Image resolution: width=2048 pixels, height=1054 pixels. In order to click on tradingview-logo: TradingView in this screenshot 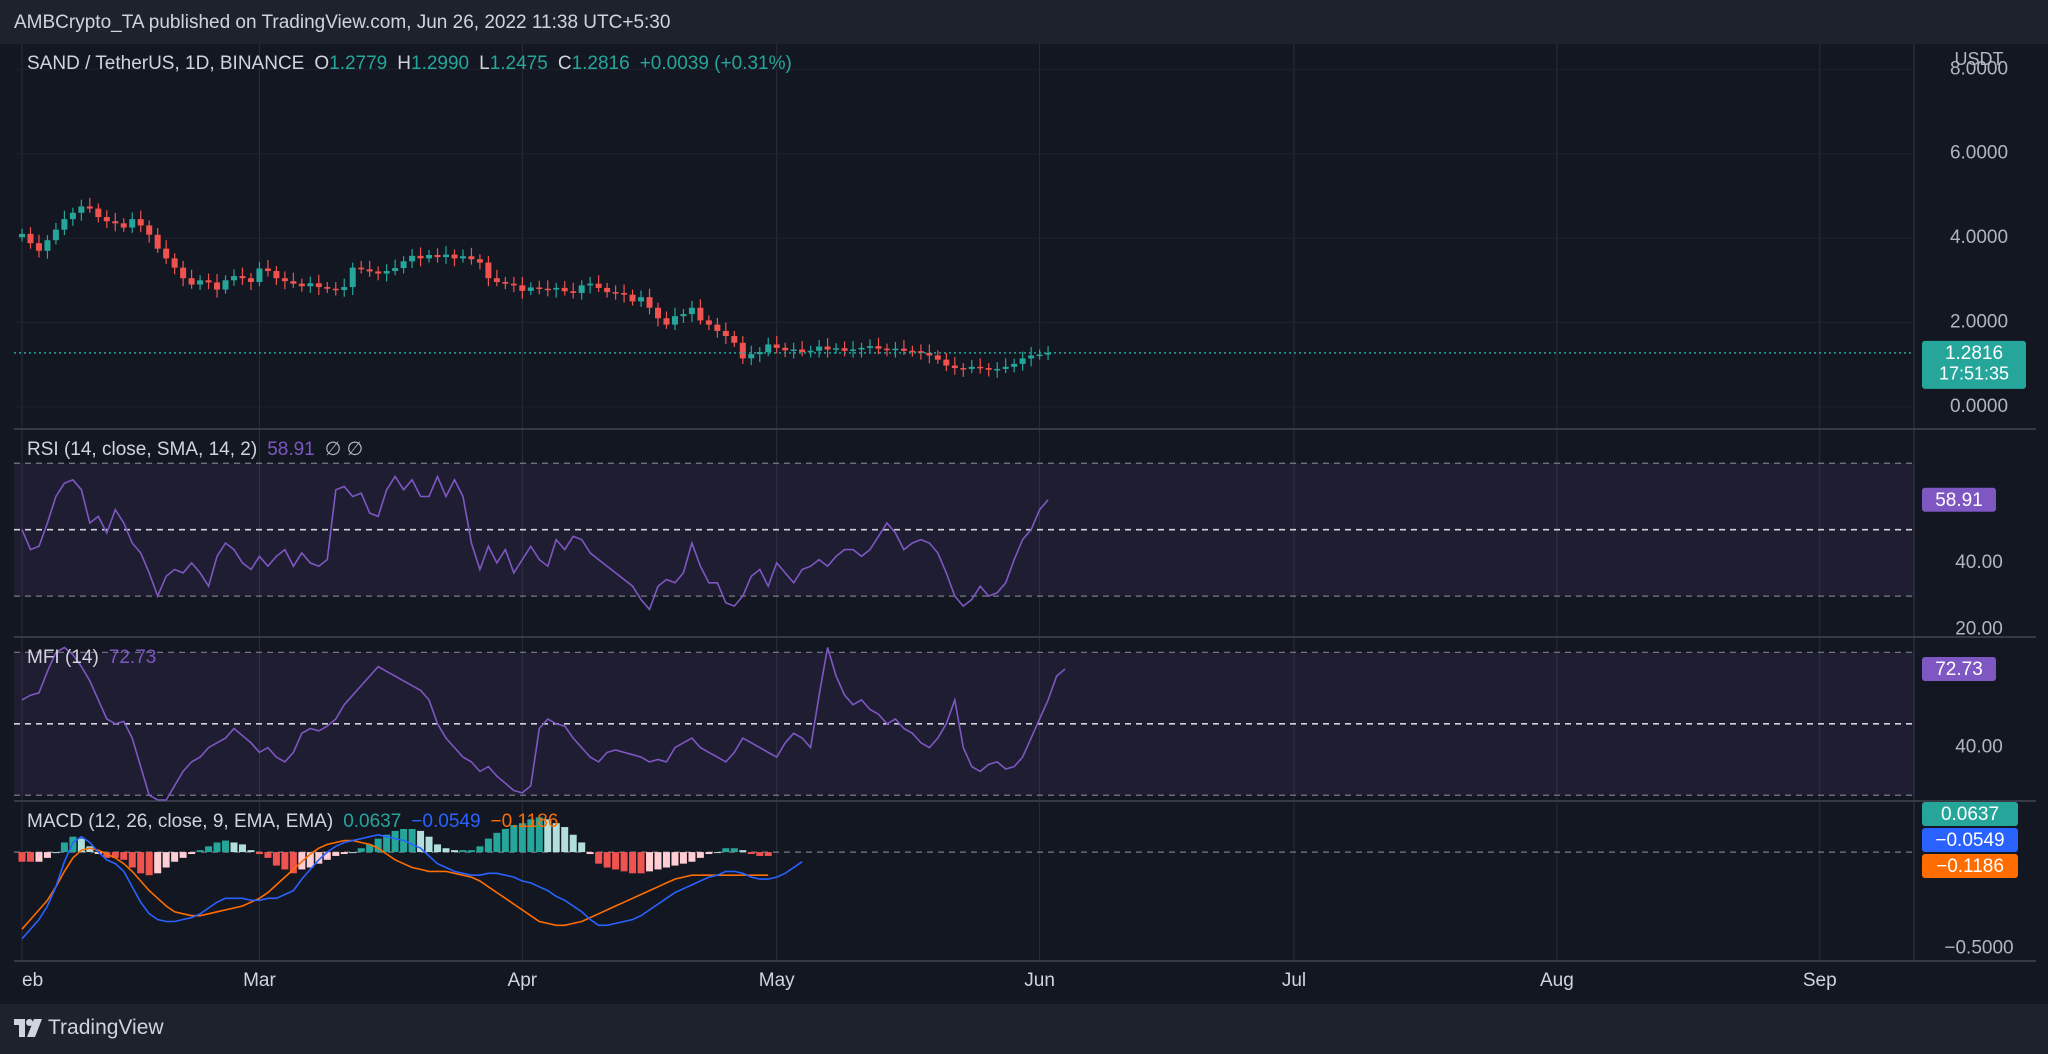, I will do `click(89, 1028)`.